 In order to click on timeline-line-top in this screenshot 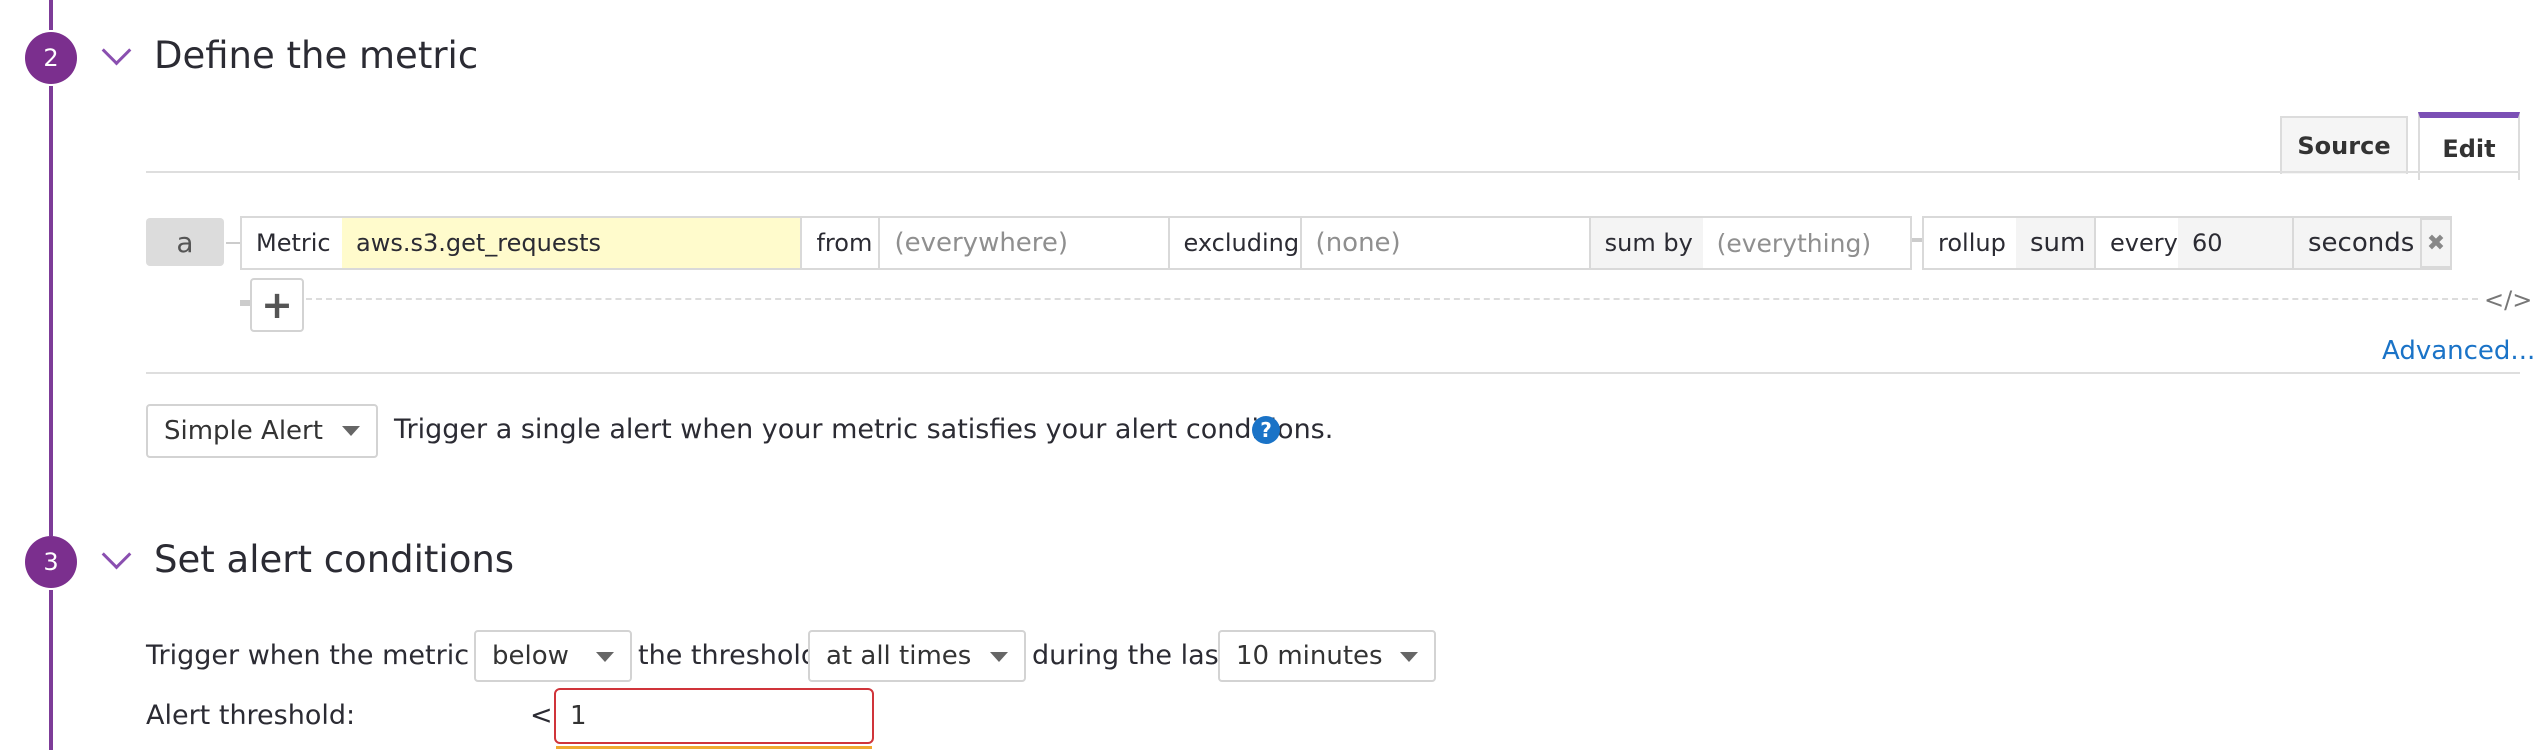, I will do `click(51, 15)`.